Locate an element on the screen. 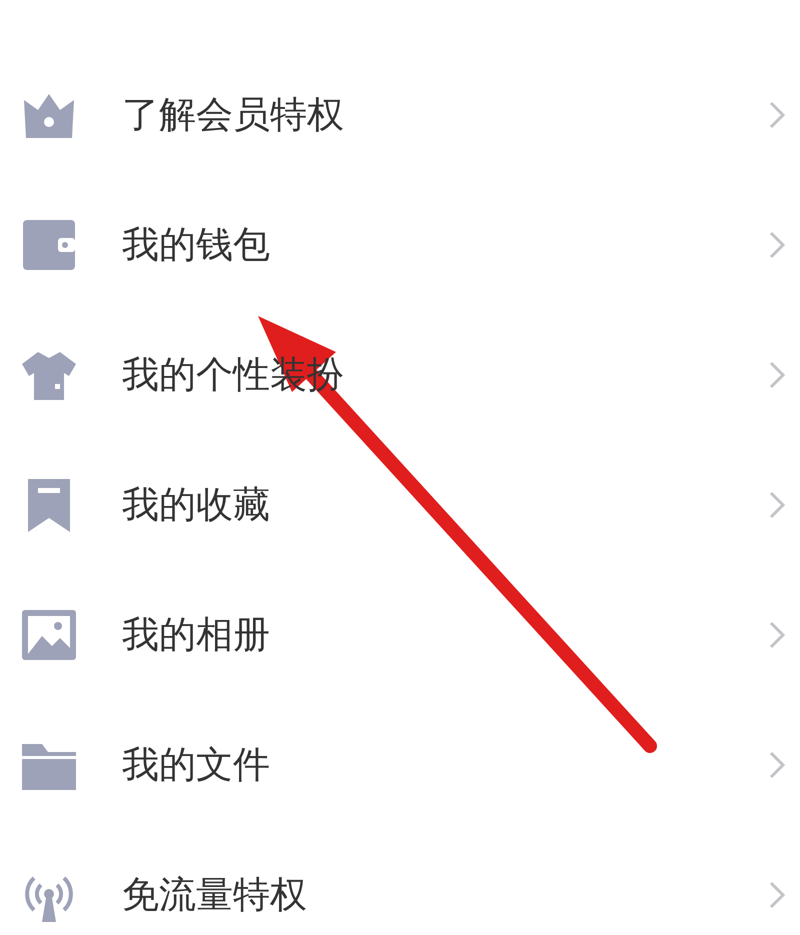  menu-item-label: 免流量特权 is located at coordinates (445, 895).